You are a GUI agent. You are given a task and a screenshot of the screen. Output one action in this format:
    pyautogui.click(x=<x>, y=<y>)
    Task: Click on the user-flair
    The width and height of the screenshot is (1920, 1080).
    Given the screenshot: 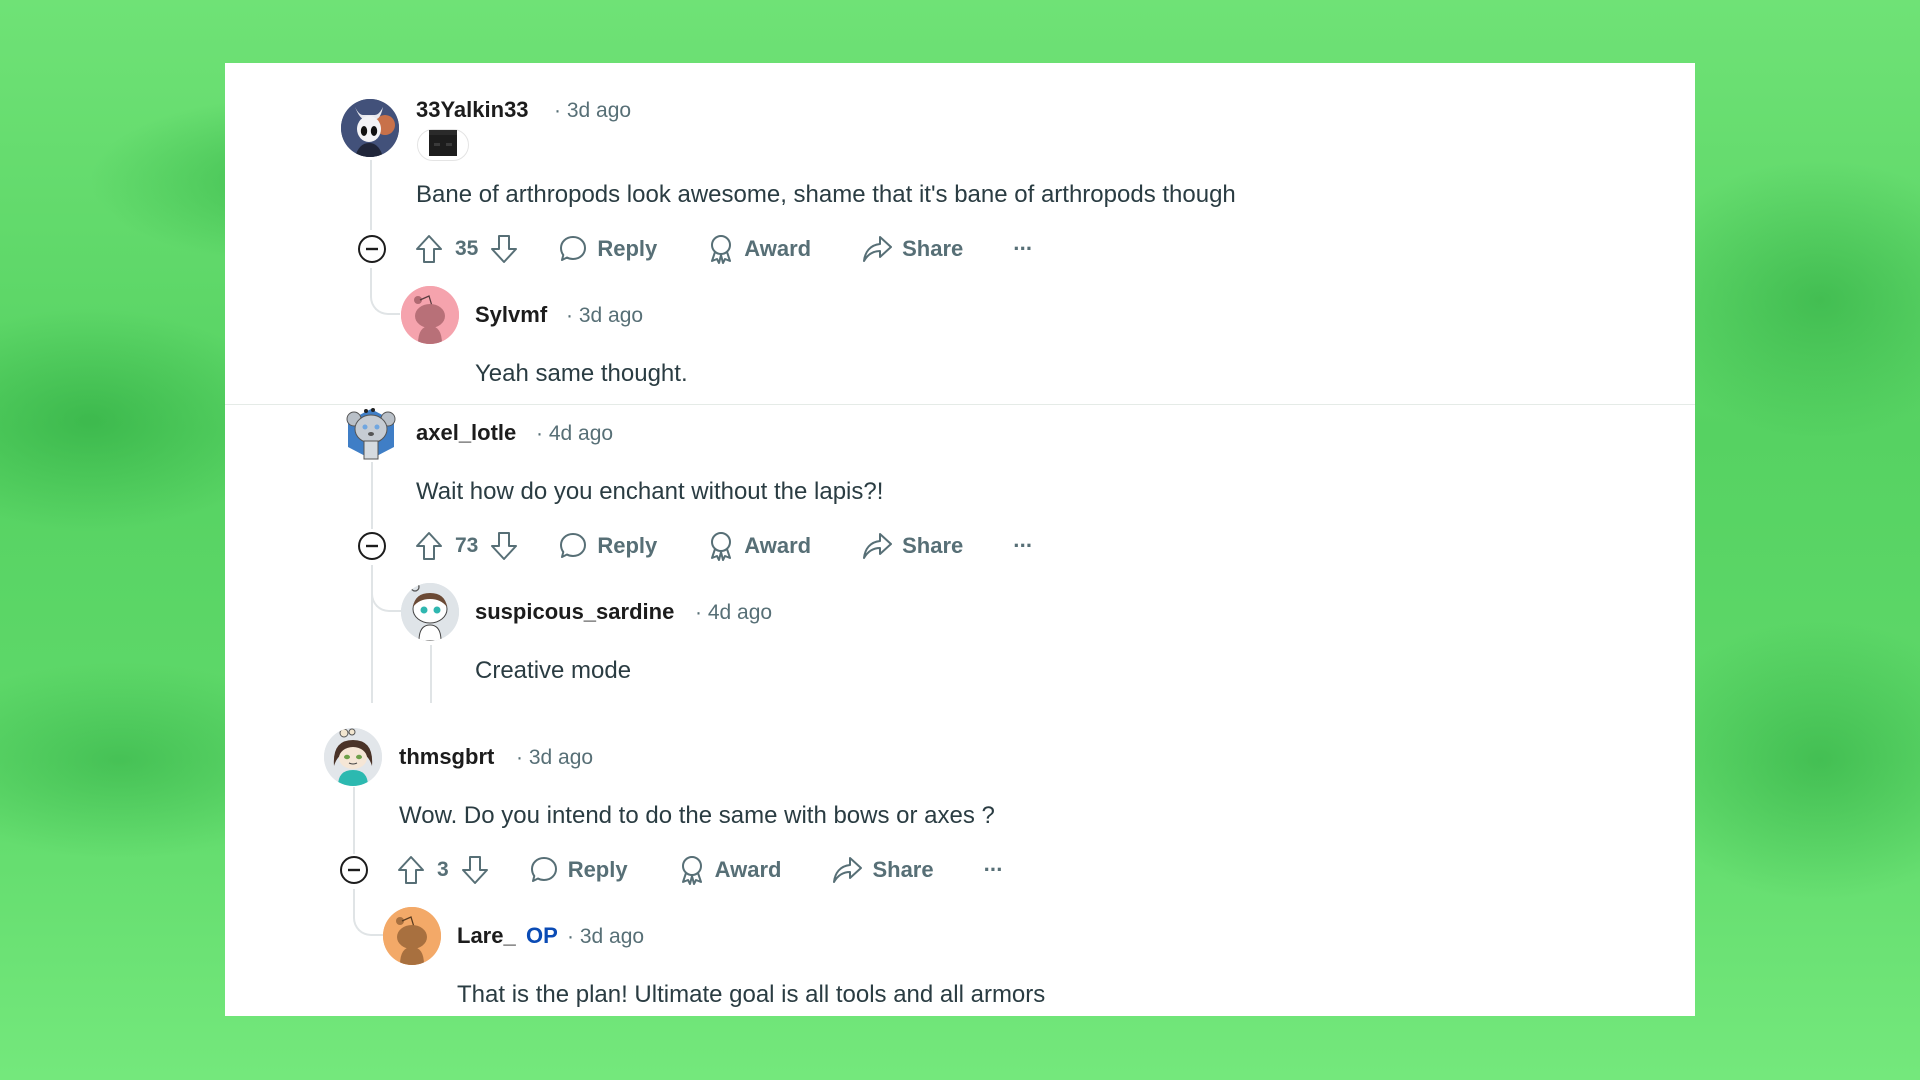 What is the action you would take?
    pyautogui.click(x=443, y=145)
    